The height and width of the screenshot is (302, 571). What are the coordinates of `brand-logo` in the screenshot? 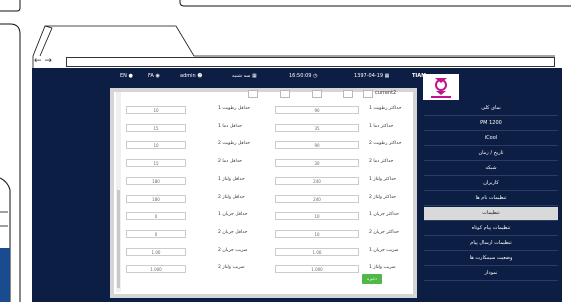 It's located at (441, 87).